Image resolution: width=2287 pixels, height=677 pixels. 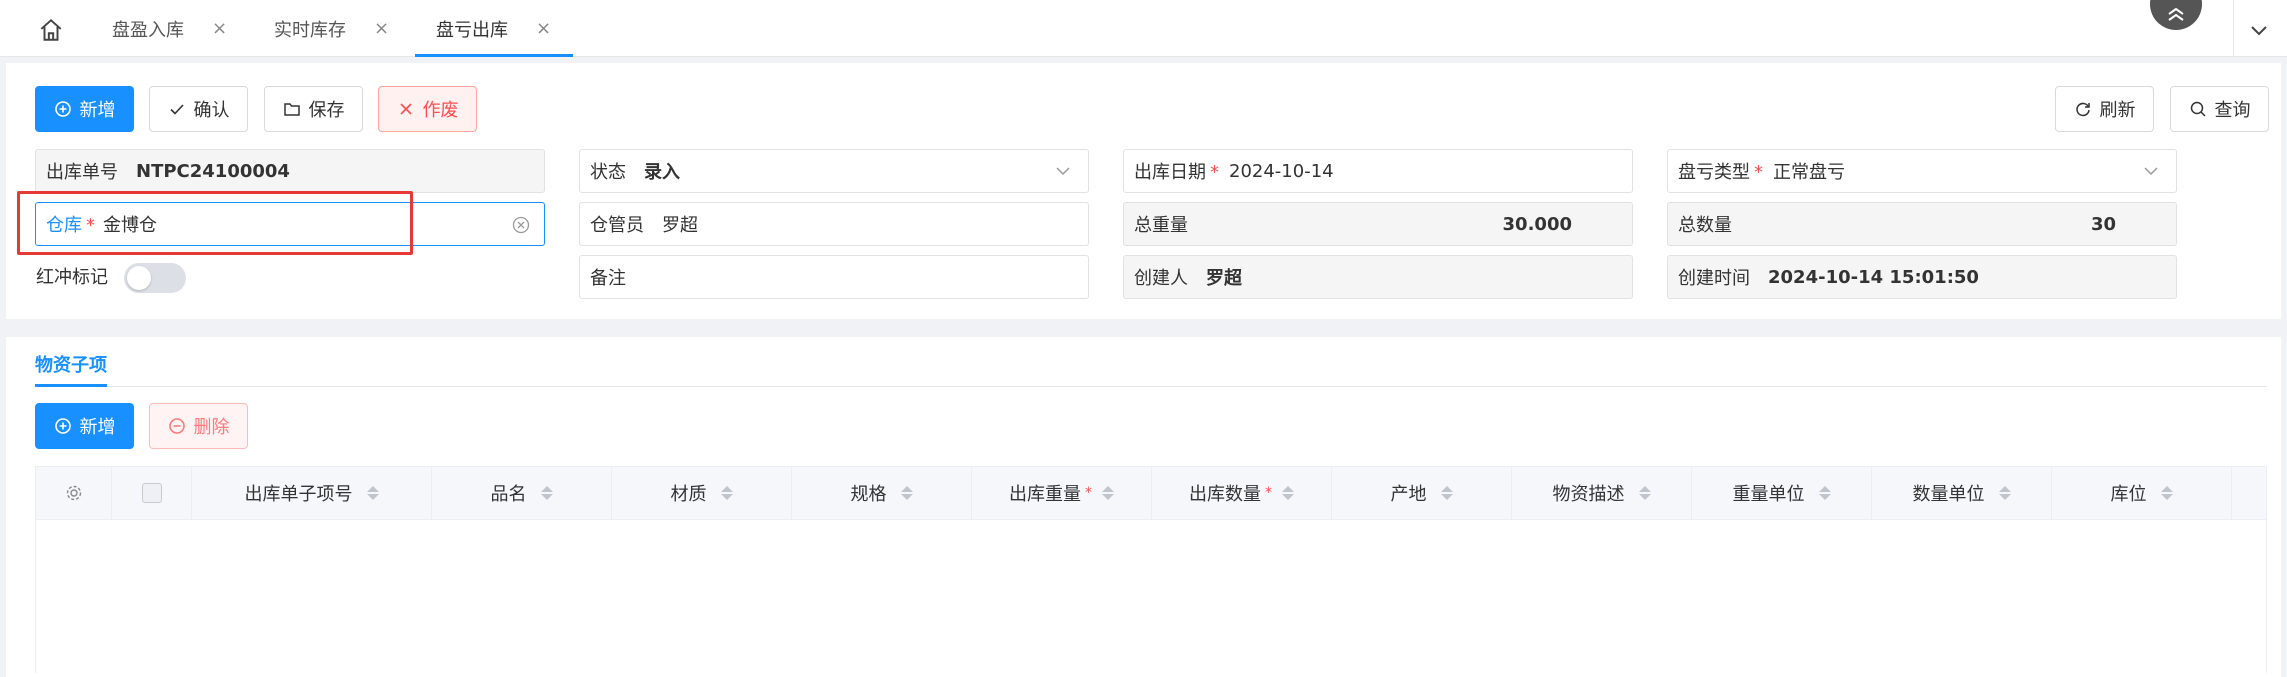 What do you see at coordinates (97, 427) in the screenshot?
I see `add-item-label: 新增` at bounding box center [97, 427].